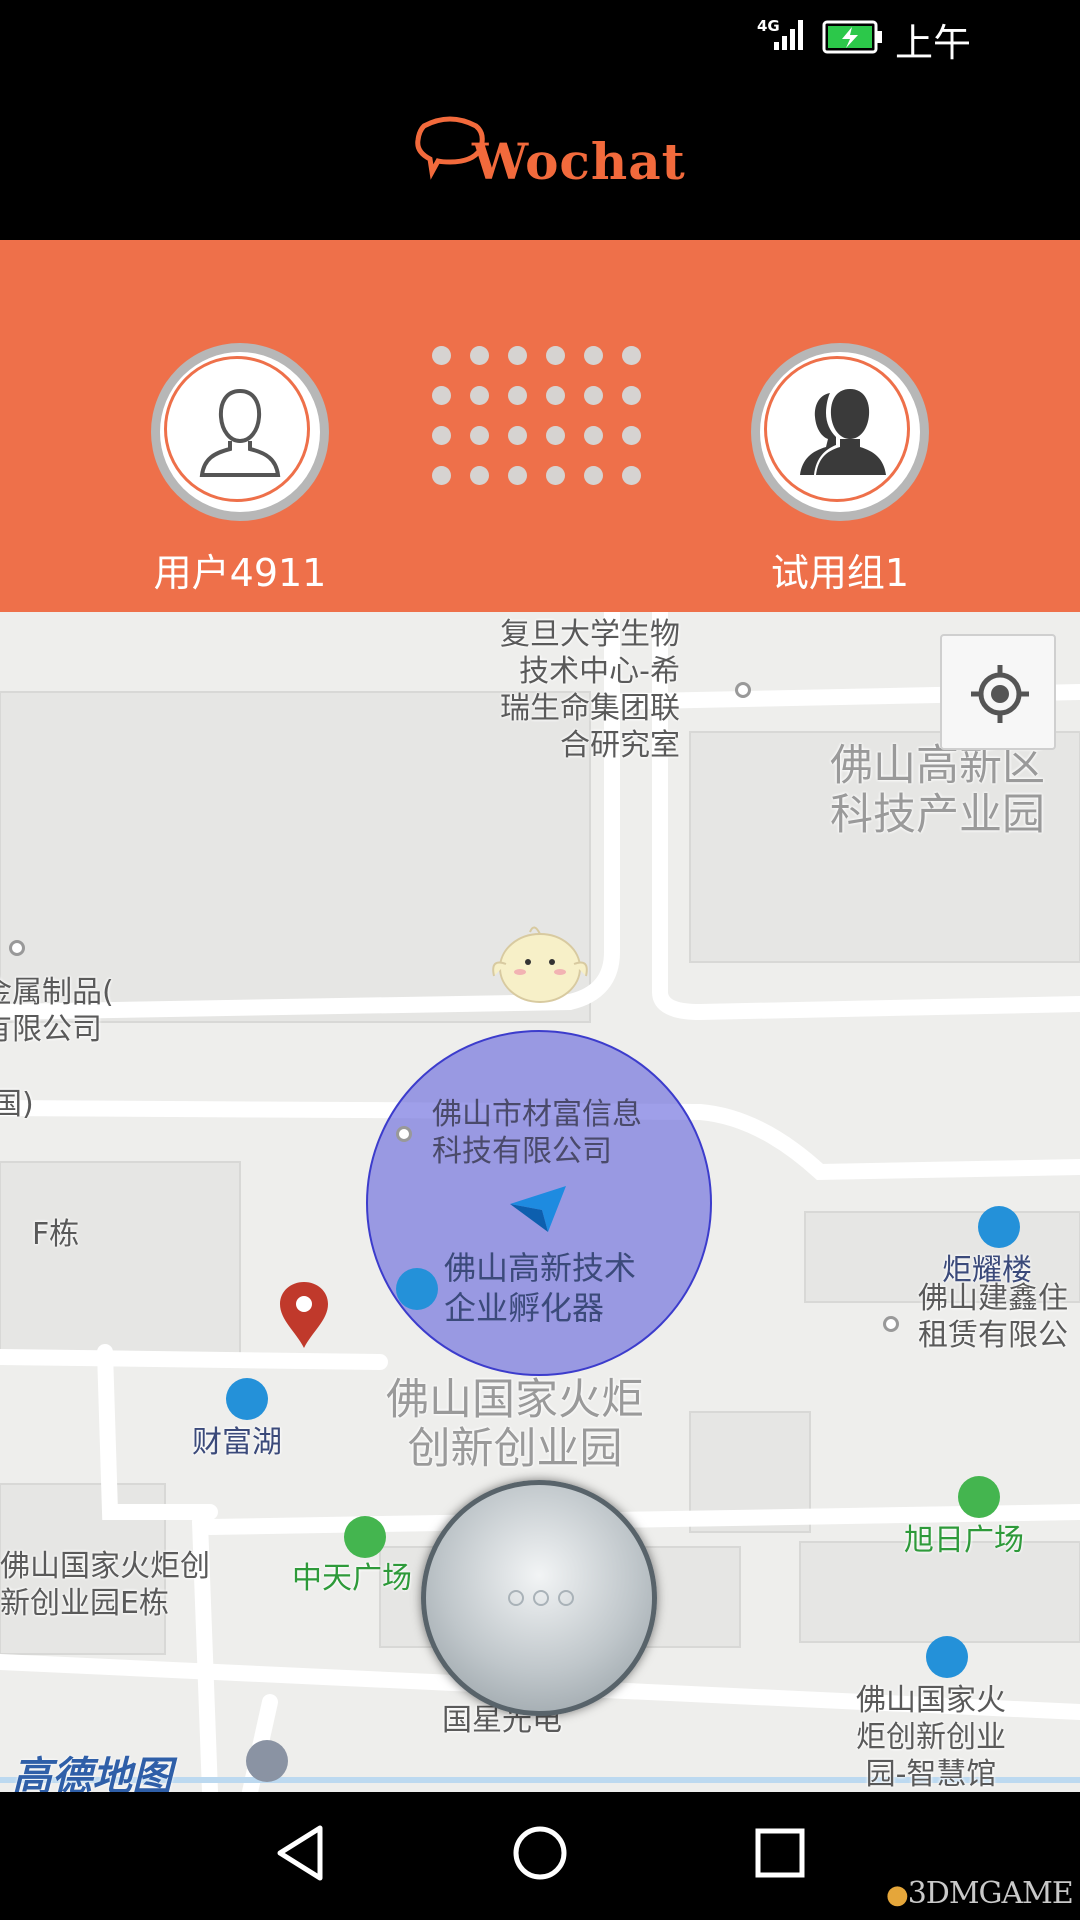 The height and width of the screenshot is (1920, 1080). I want to click on map-label-incubator: 佛山高新技术 企业孵化器, so click(540, 1288).